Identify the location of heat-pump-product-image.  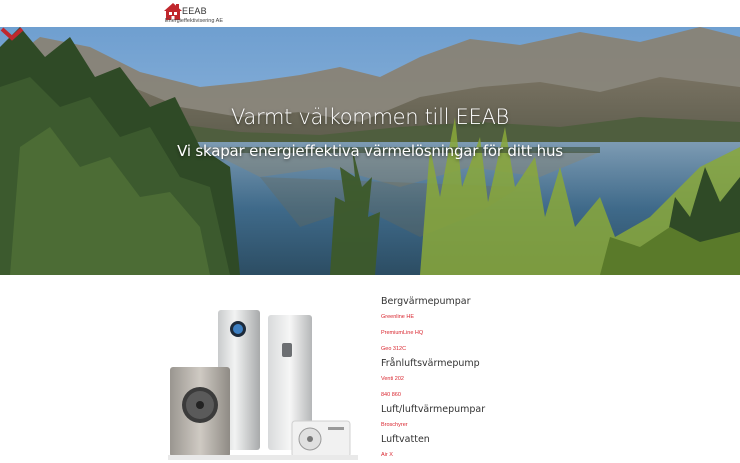
(263, 385).